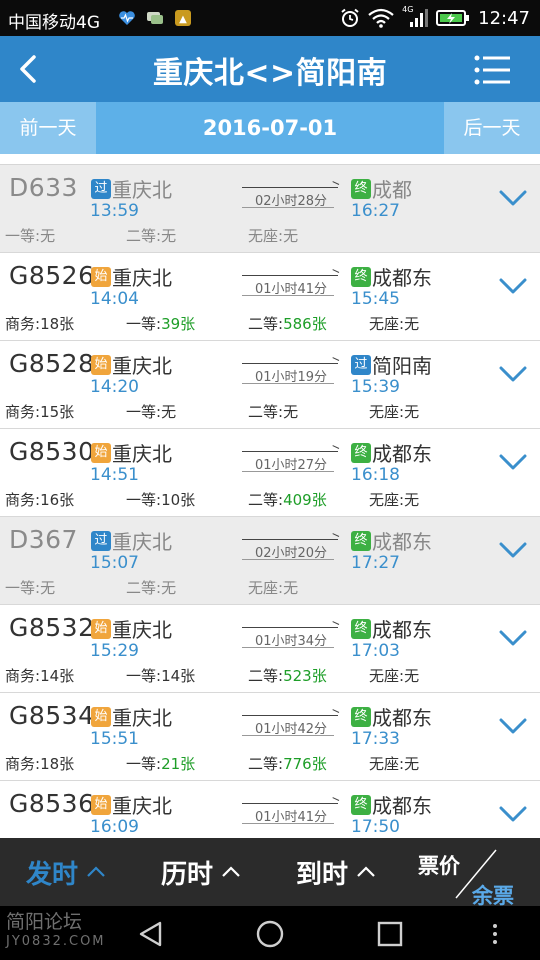  Describe the element at coordinates (270, 809) in the screenshot. I see `train-row: G8536 始重庆北 16:09 01小时41分 终成都东 17:50` at that location.